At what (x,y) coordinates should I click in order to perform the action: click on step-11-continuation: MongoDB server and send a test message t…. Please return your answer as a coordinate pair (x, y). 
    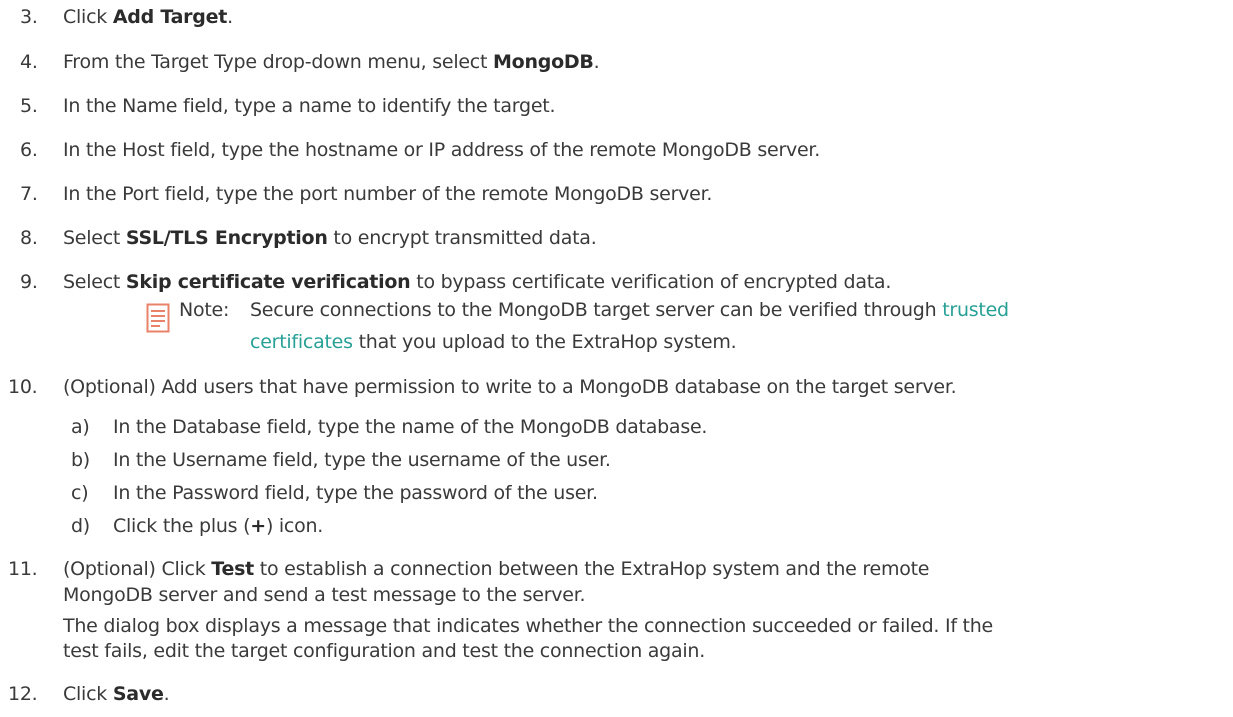
    Looking at the image, I should click on (324, 595).